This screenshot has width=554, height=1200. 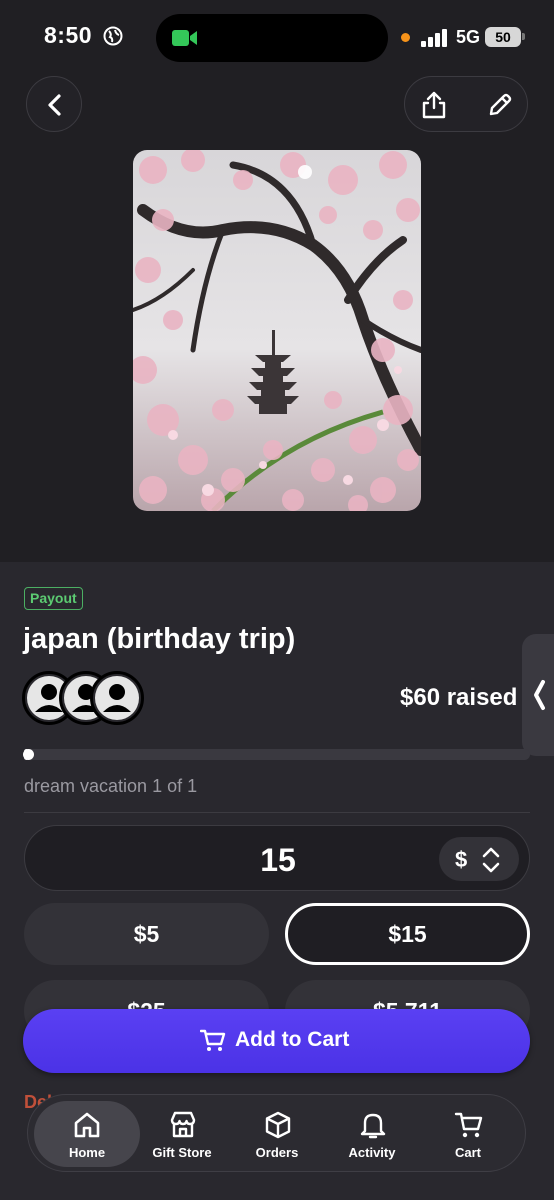 What do you see at coordinates (277, 812) in the screenshot?
I see `divider` at bounding box center [277, 812].